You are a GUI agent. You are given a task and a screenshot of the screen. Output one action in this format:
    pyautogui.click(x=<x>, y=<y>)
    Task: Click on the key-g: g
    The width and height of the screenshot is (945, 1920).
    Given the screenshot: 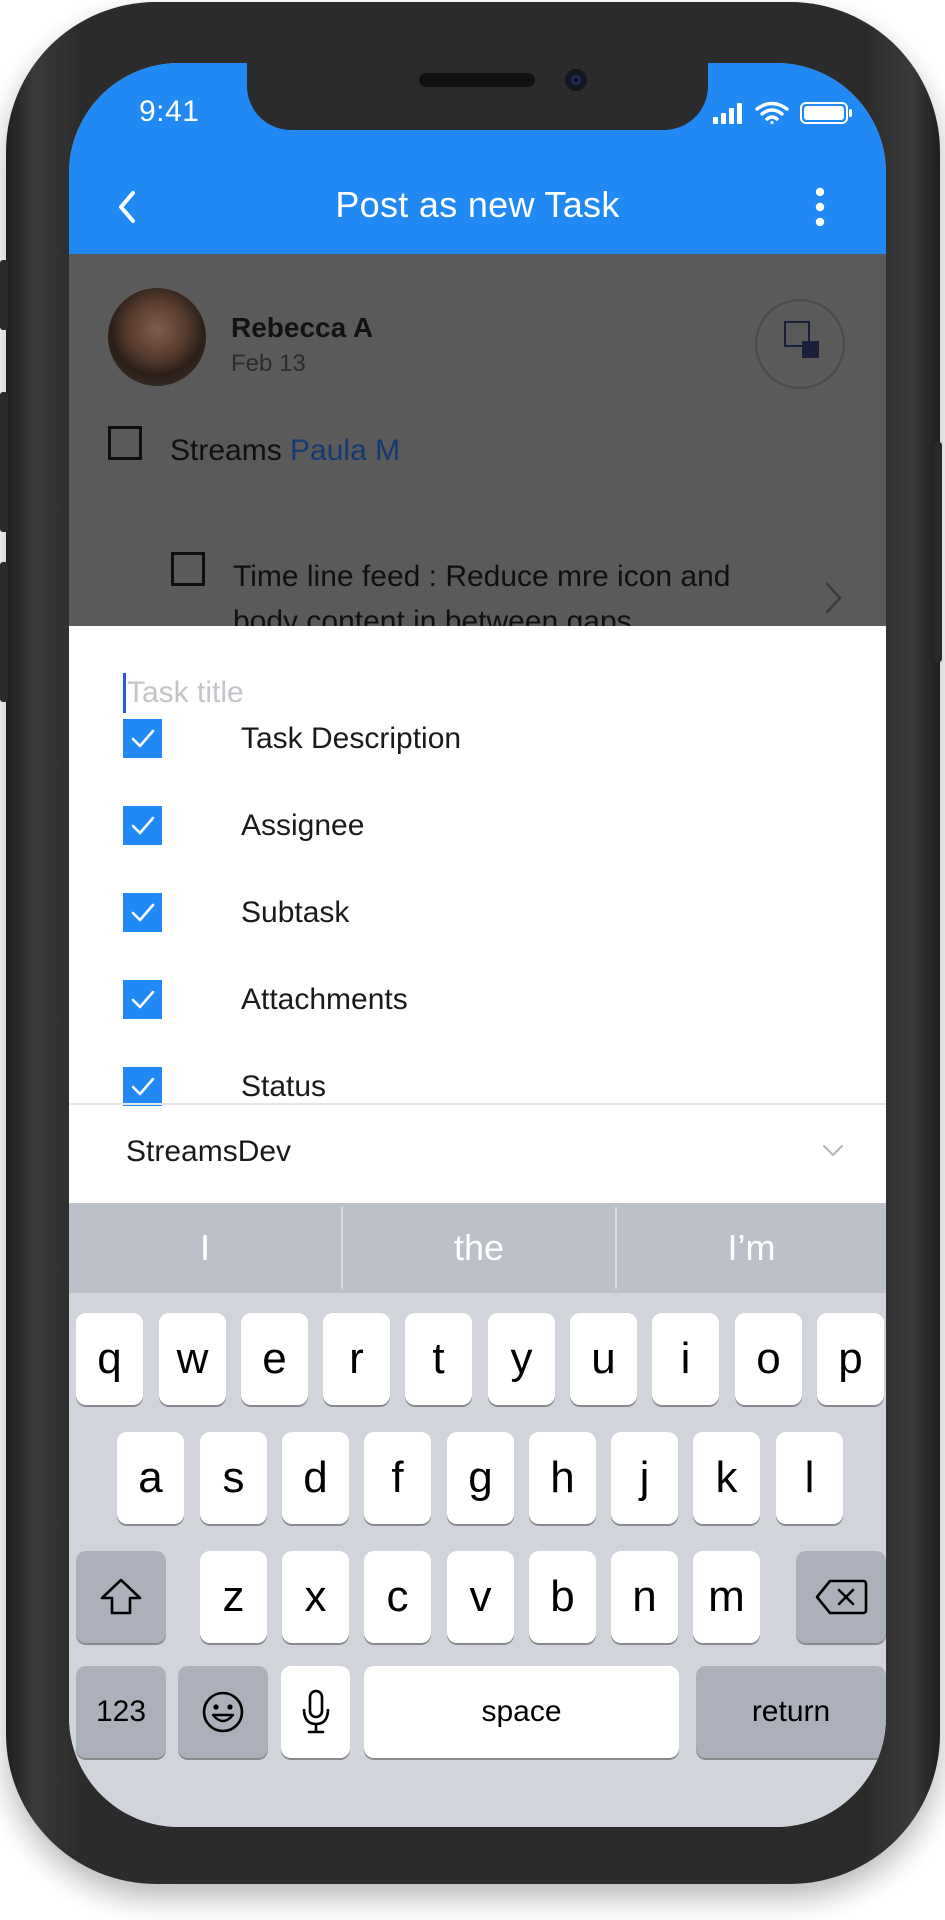 What is the action you would take?
    pyautogui.click(x=480, y=1478)
    